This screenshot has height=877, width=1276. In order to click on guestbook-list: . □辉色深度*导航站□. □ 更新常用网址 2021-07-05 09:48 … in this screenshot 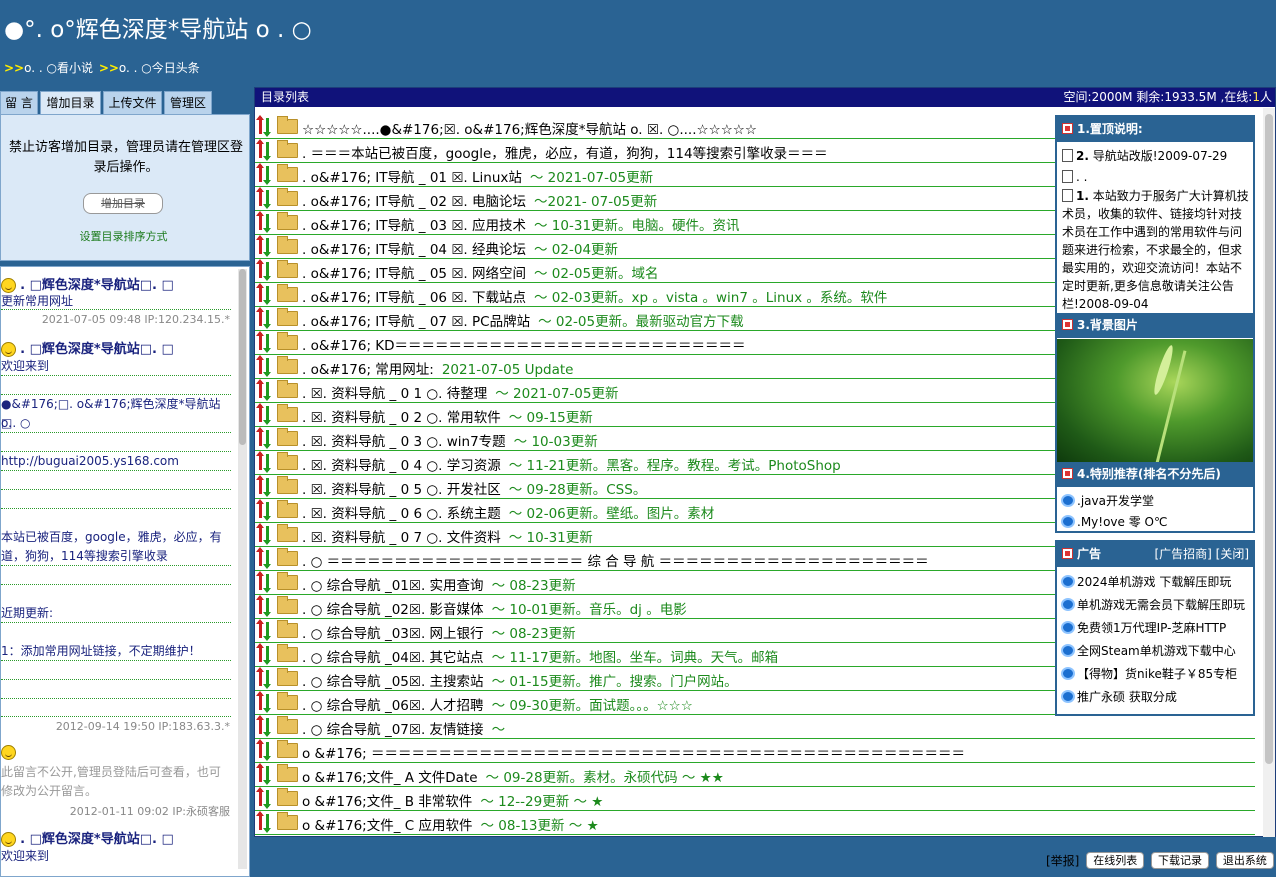, I will do `click(125, 571)`.